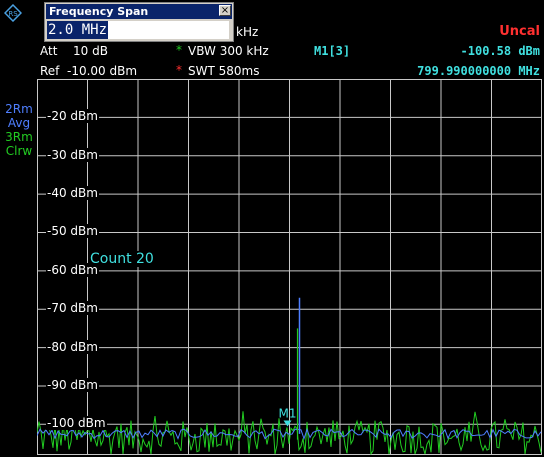  What do you see at coordinates (76, 423) in the screenshot?
I see `y-tick-label: -100 dBm` at bounding box center [76, 423].